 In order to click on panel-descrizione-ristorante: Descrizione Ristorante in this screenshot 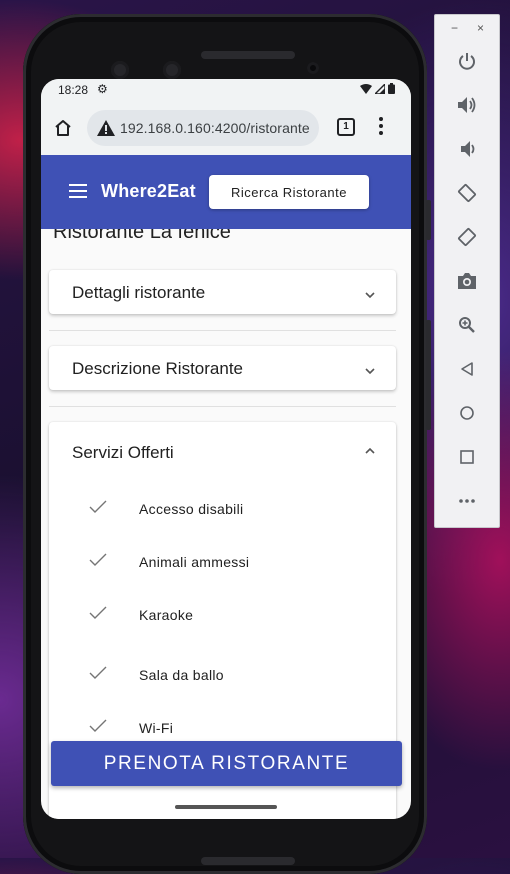, I will do `click(222, 368)`.